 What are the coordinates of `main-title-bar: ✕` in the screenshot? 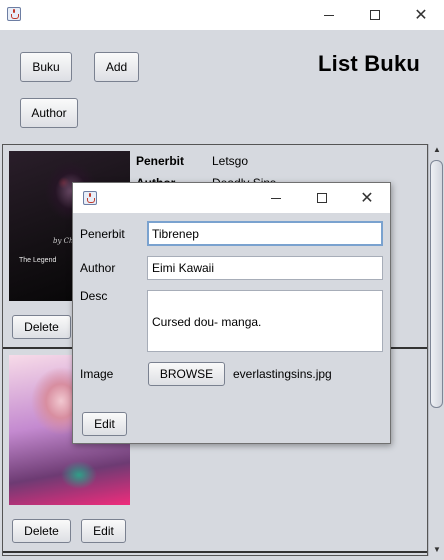 It's located at (222, 15).